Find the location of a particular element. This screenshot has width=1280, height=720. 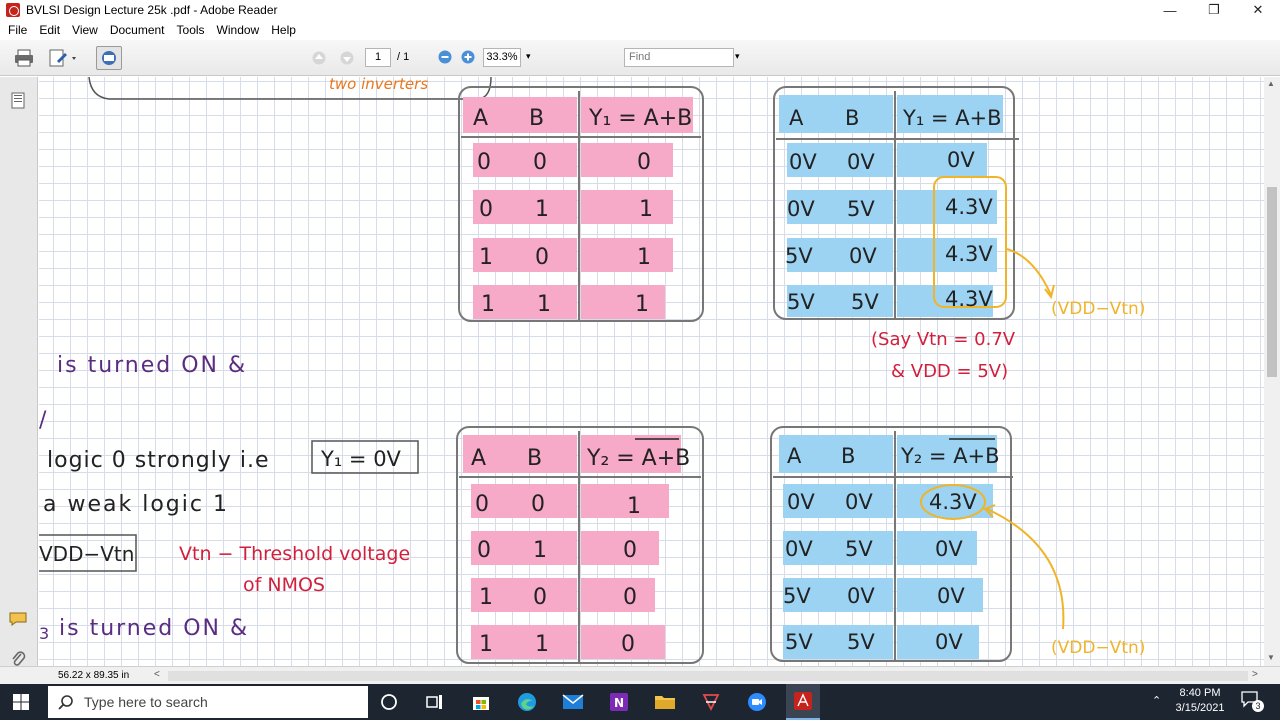

onenote-icon: N is located at coordinates (619, 702).